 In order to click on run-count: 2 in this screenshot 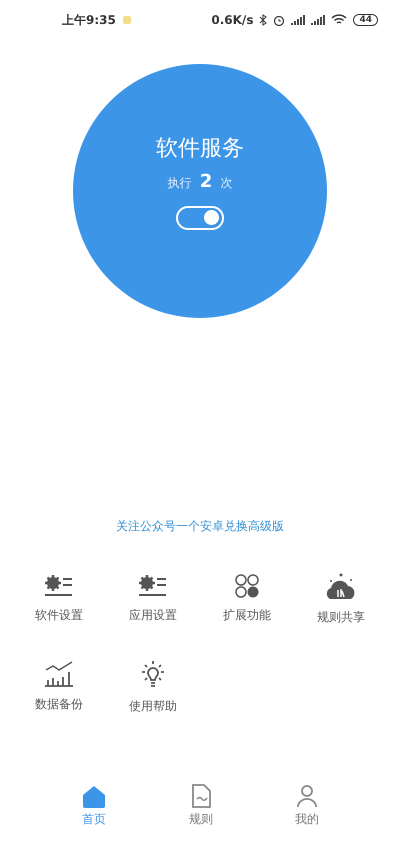, I will do `click(206, 181)`.